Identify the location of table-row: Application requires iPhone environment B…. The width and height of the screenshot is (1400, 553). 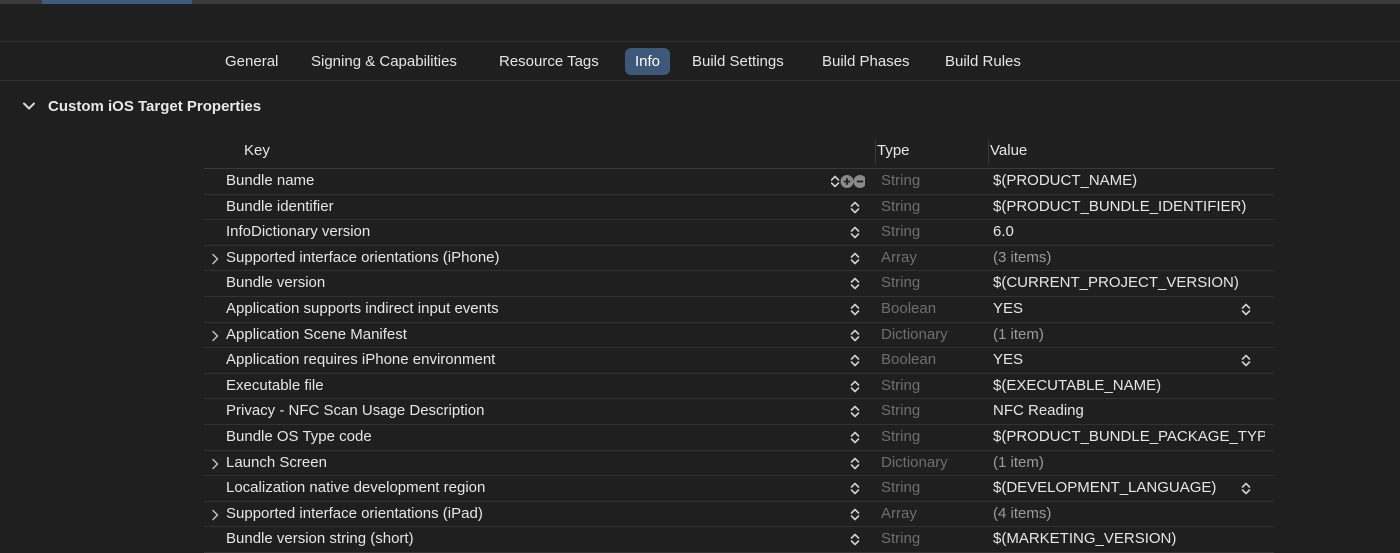
(739, 361).